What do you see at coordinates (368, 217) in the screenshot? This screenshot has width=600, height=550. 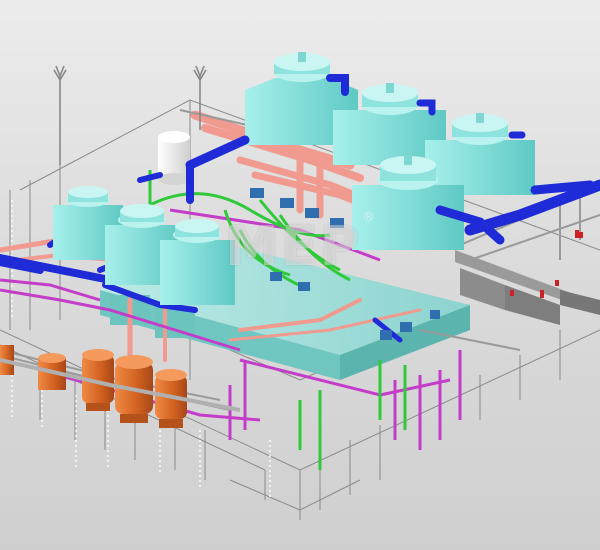 I see `registered-mark: ®` at bounding box center [368, 217].